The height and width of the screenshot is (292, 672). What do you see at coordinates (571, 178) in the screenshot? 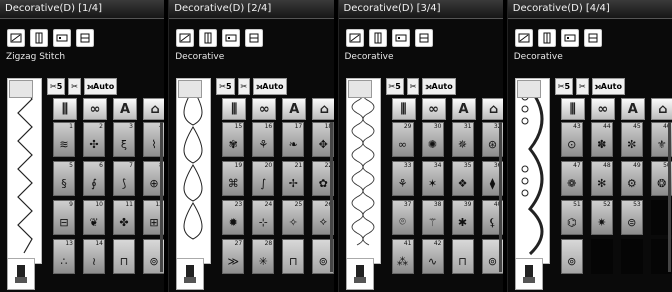
I see `stitch-cell: 47 ❁` at bounding box center [571, 178].